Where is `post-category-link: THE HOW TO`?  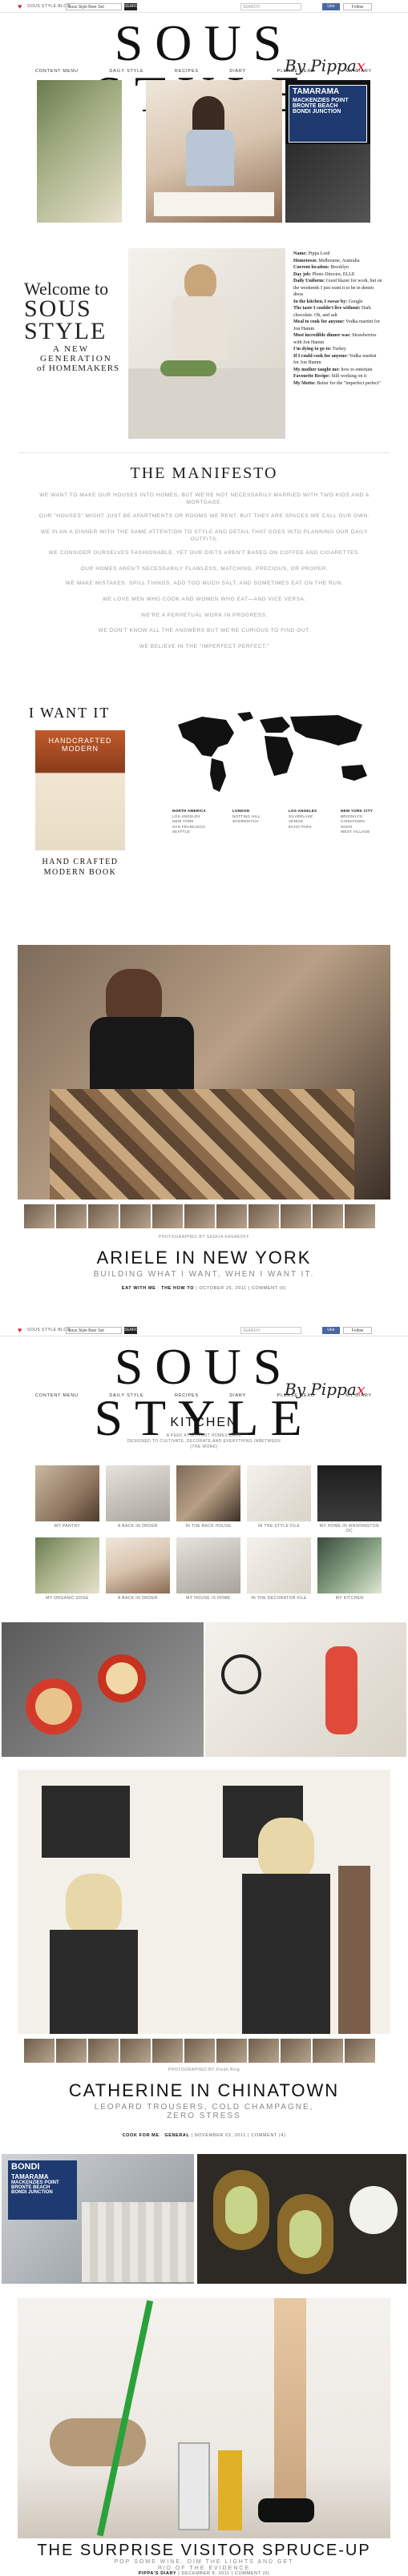
post-category-link: THE HOW TO is located at coordinates (177, 1288).